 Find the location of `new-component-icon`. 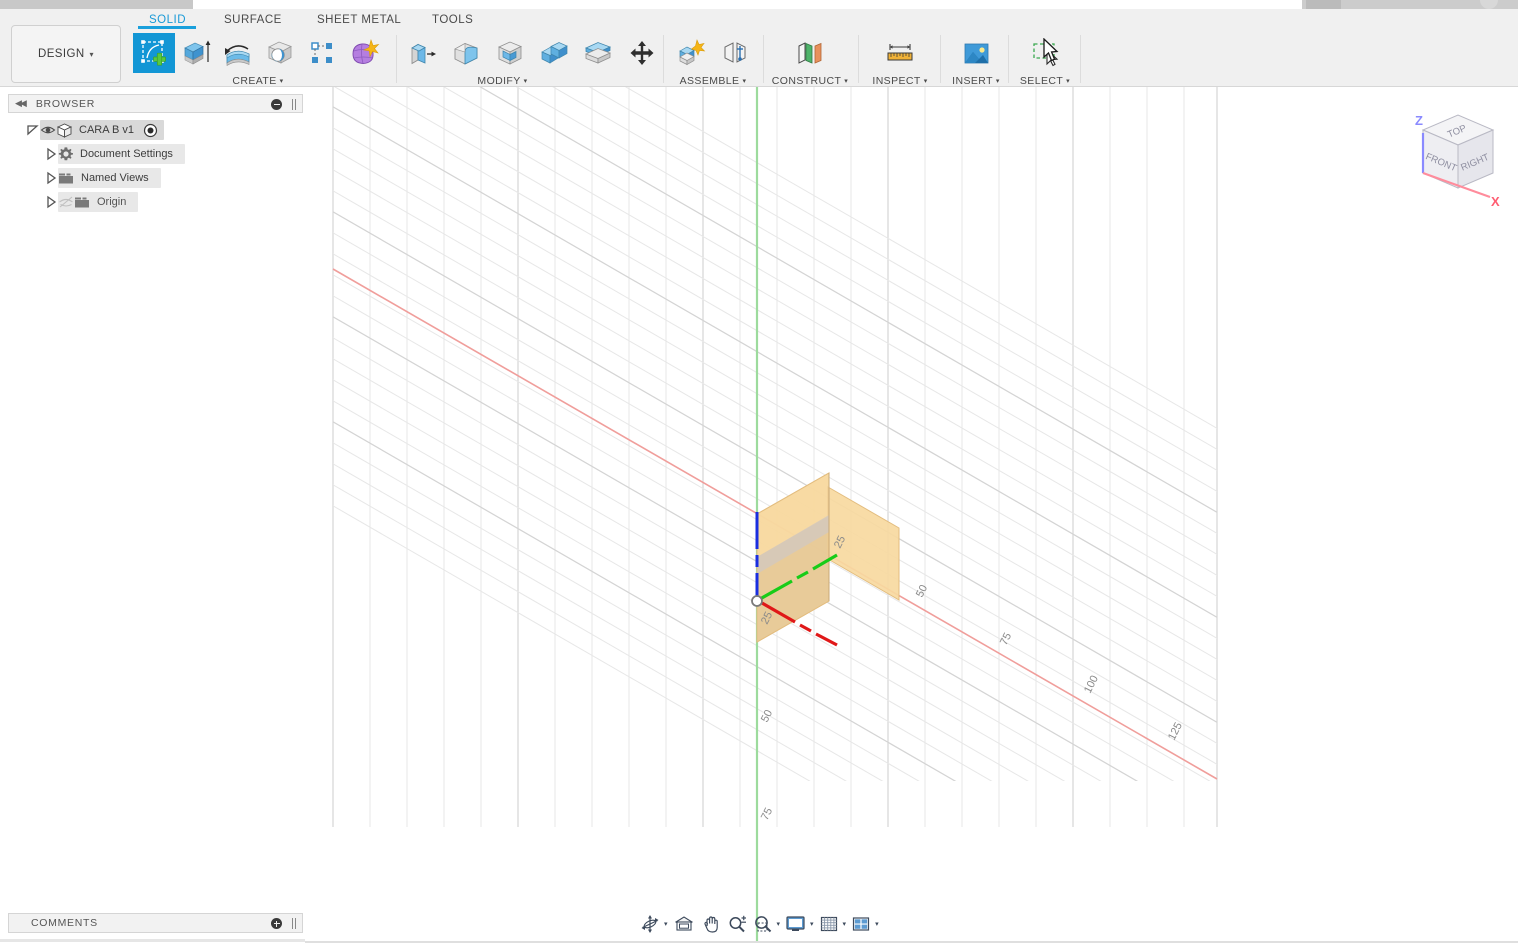

new-component-icon is located at coordinates (691, 52).